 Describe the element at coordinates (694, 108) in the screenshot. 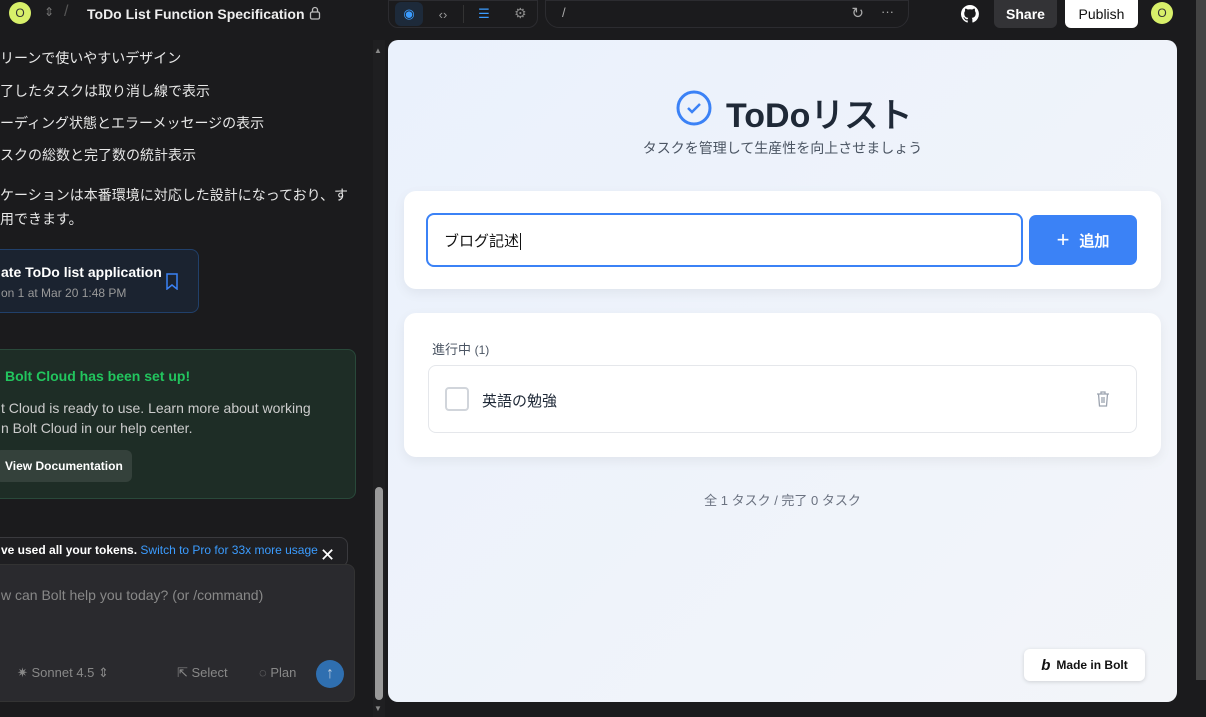

I see `check-circle-icon` at that location.